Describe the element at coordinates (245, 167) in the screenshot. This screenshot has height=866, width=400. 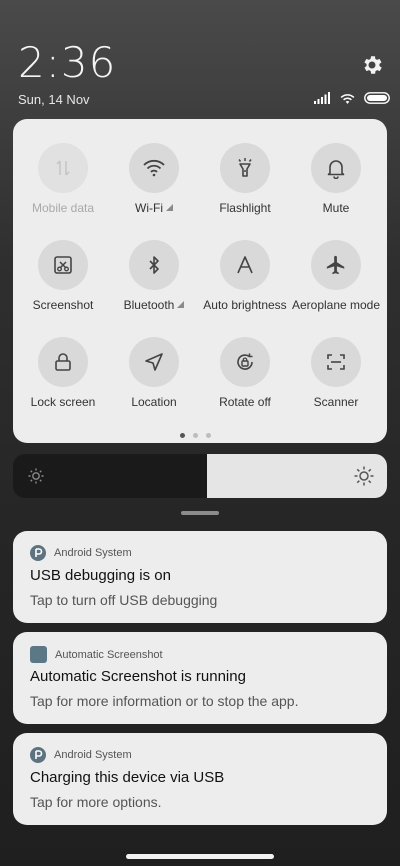
I see `flashlight-icon` at that location.